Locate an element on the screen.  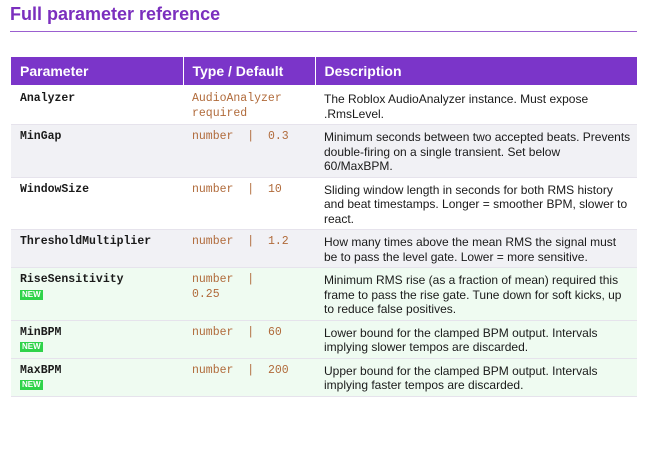
type-default-cell: number | 1.2 is located at coordinates (249, 248).